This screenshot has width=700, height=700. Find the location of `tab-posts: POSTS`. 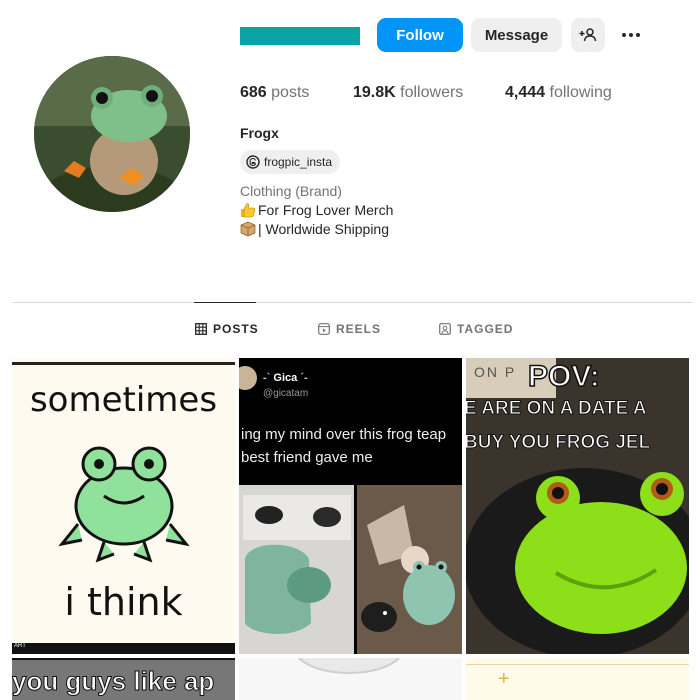

tab-posts: POSTS is located at coordinates (227, 329).